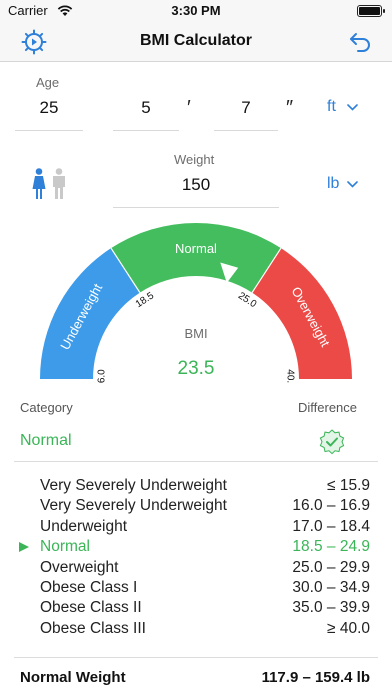  I want to click on table-row: Very Severely Underweight ≤ 15.9, so click(196, 487).